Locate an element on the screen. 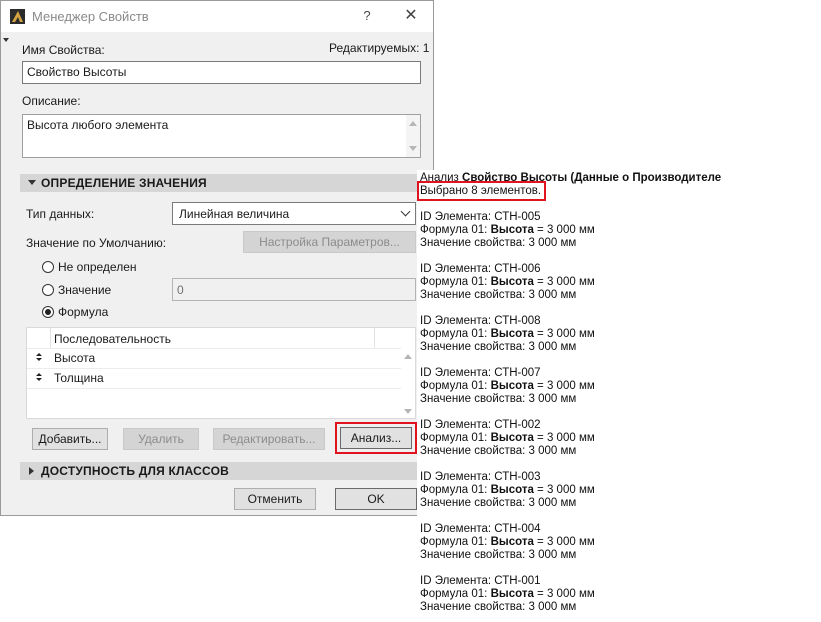 This screenshot has height=622, width=821. property-name-value: Свойство Высоты is located at coordinates (77, 72).